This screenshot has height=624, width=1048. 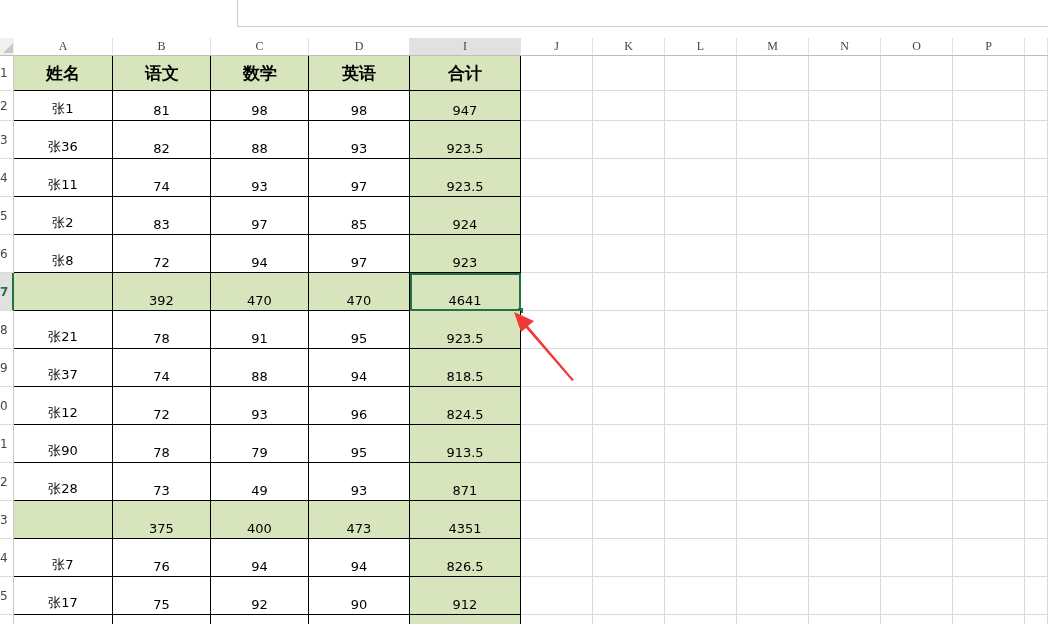 I want to click on row-header: 1, so click(x=7, y=444).